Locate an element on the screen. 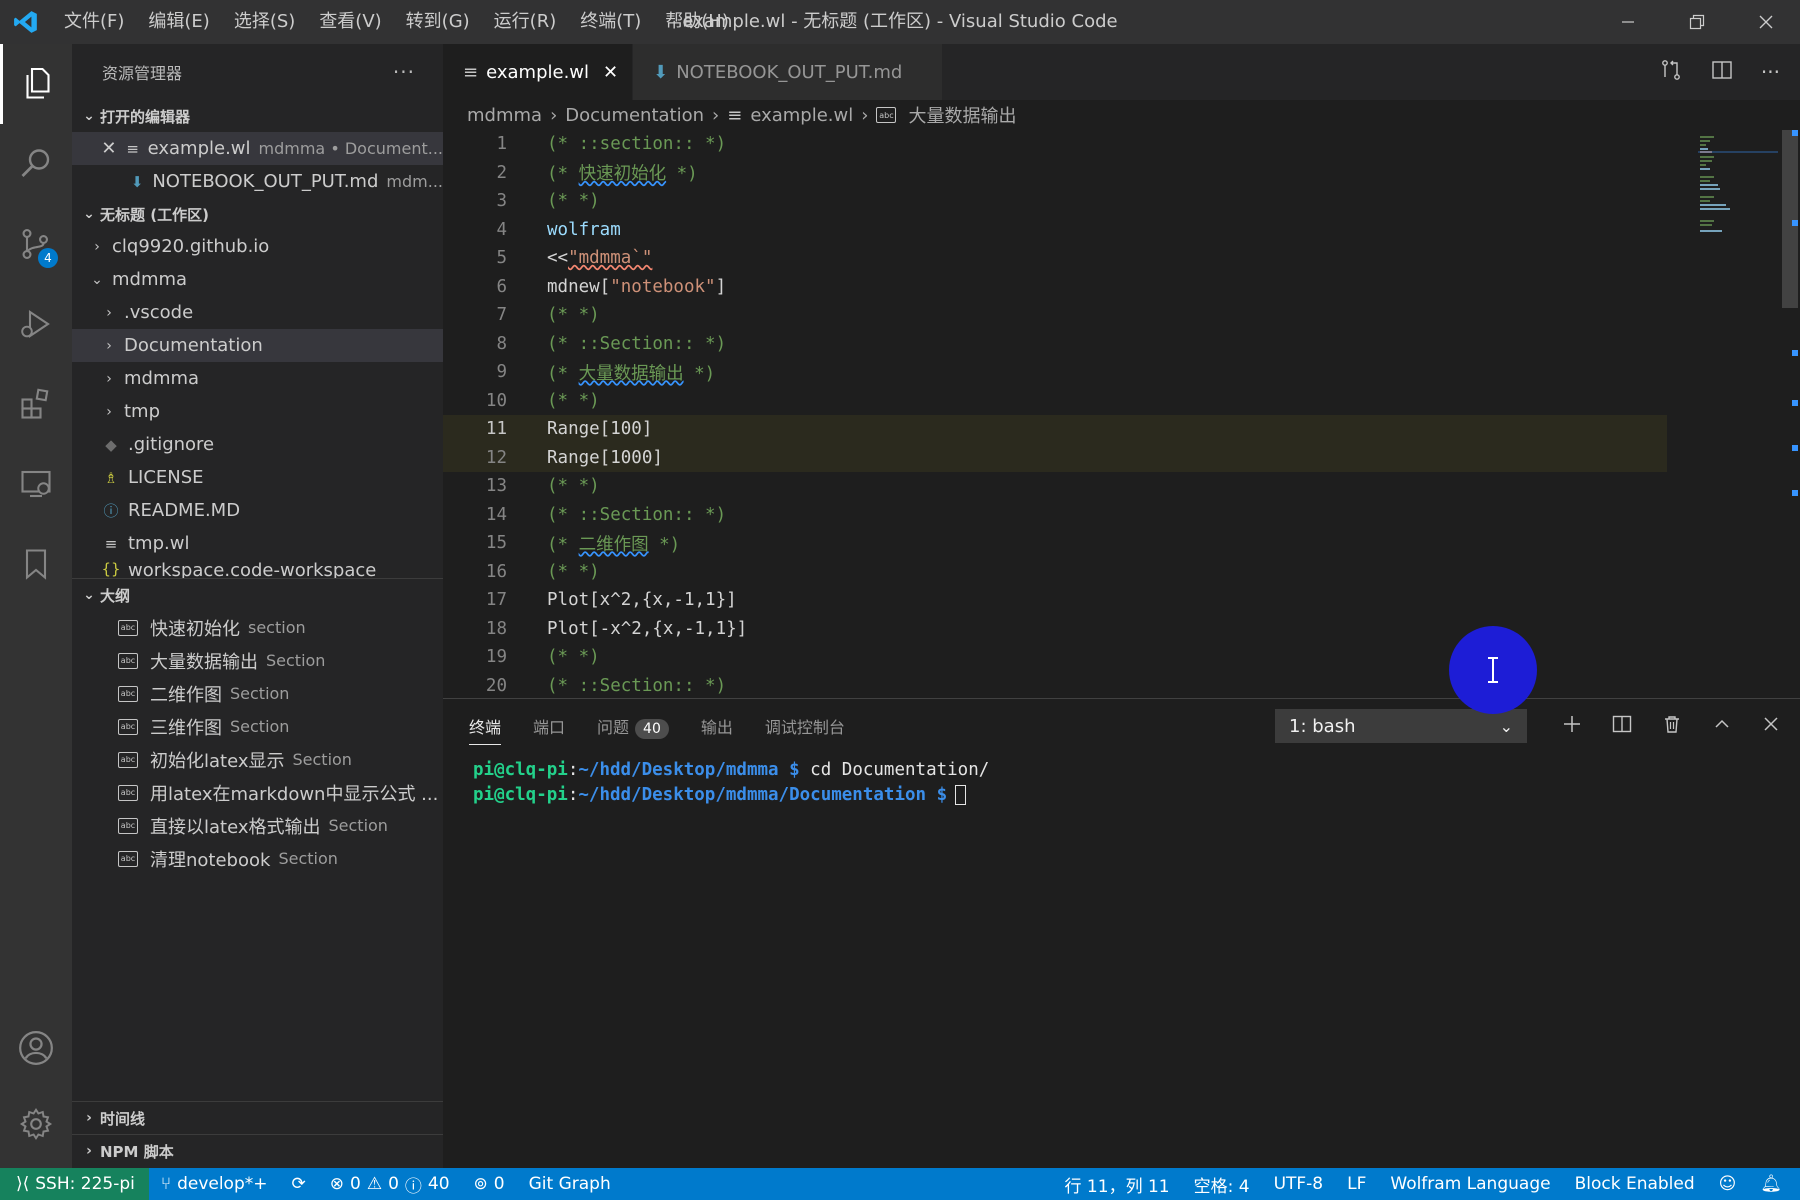 The height and width of the screenshot is (1200, 1800). problems-status: ⊗ 0 ⚠ 0 ⓘ 40 is located at coordinates (390, 1184).